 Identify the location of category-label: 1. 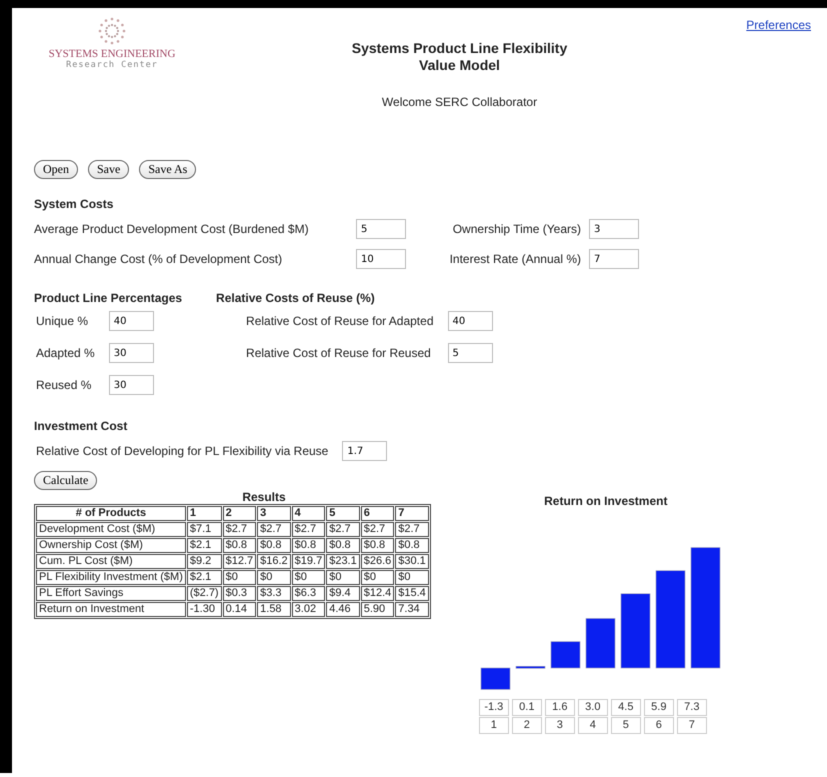
(493, 725).